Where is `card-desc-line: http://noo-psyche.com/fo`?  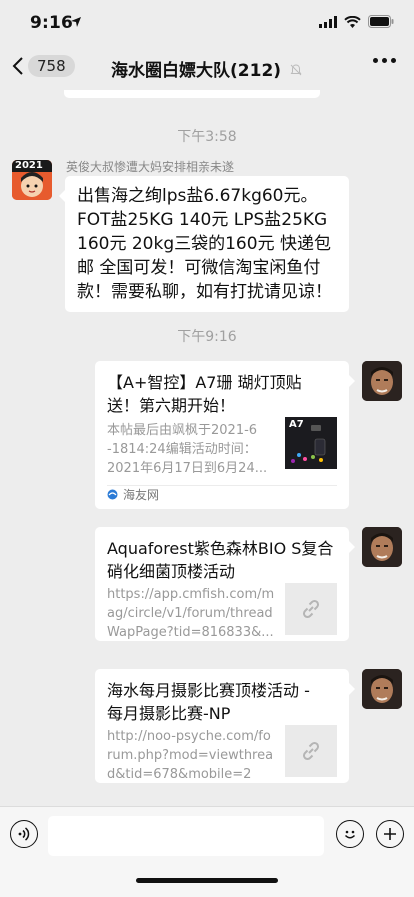
card-desc-line: http://noo-psyche.com/fo is located at coordinates (189, 736).